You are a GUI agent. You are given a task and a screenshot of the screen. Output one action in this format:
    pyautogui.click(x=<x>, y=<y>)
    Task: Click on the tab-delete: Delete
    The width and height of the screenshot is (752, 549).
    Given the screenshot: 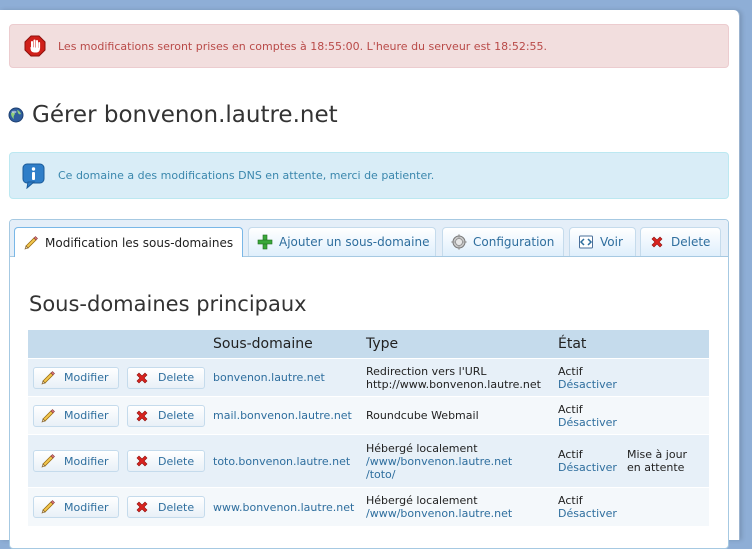 What is the action you would take?
    pyautogui.click(x=680, y=241)
    